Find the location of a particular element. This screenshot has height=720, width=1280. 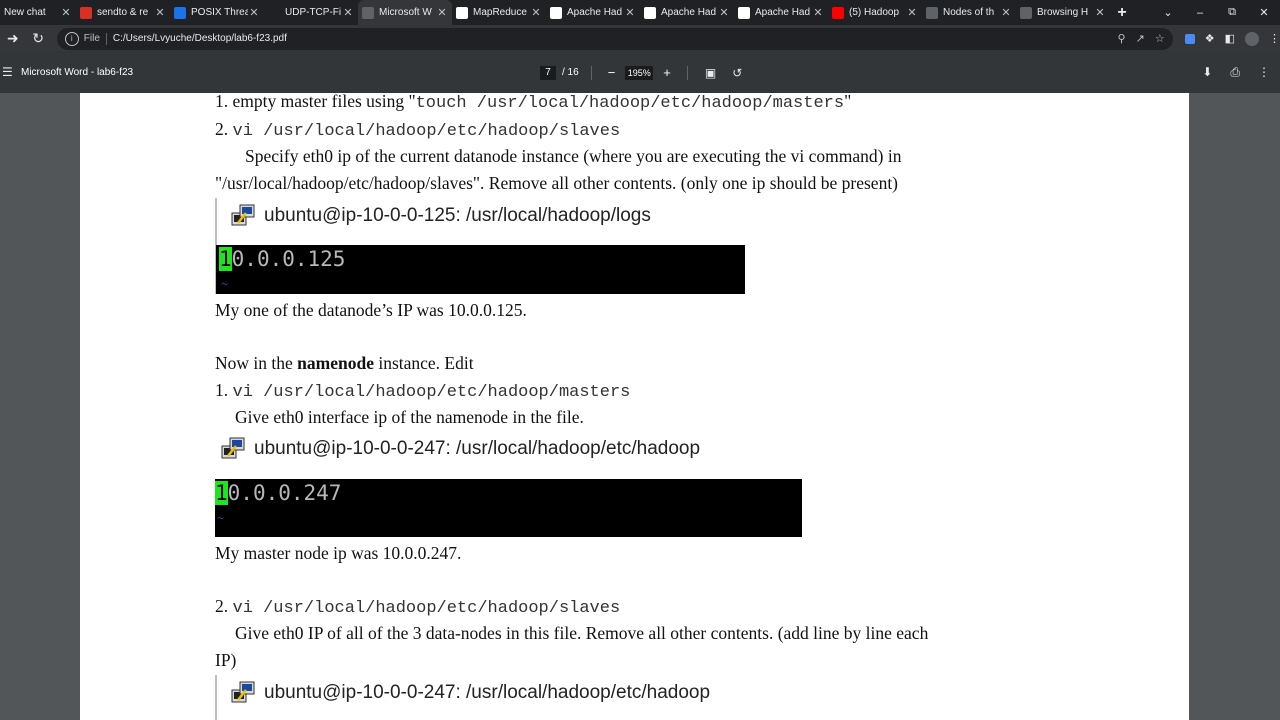

youtube-icon is located at coordinates (838, 12).